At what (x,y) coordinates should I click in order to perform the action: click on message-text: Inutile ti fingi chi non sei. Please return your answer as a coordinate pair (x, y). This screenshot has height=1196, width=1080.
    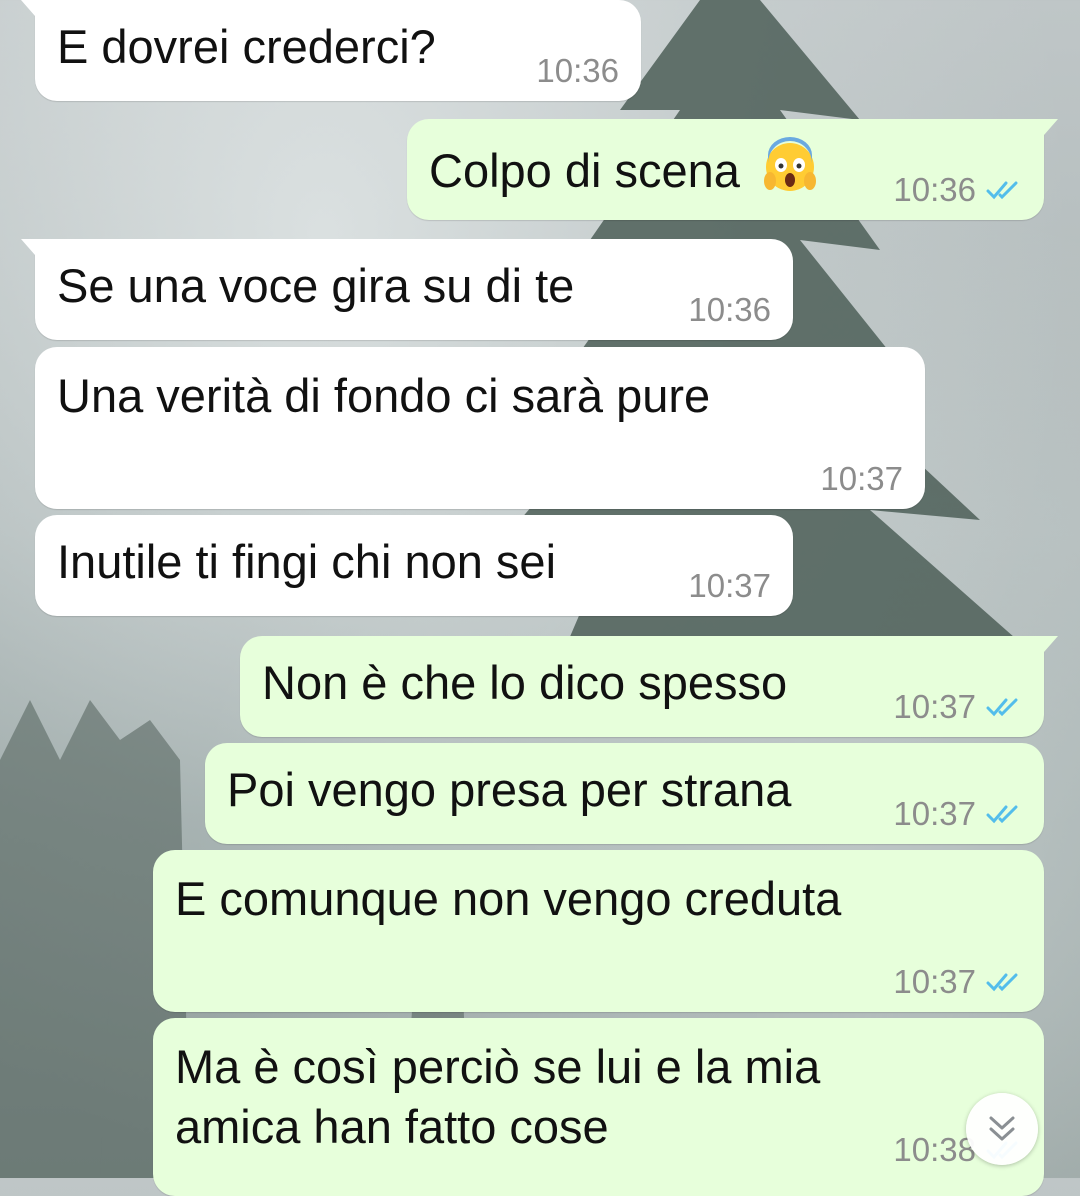
    Looking at the image, I should click on (307, 561).